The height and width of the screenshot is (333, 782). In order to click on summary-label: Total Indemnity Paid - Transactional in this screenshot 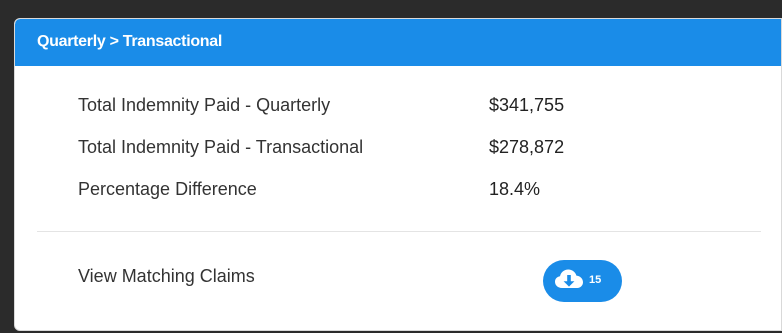, I will do `click(221, 147)`.